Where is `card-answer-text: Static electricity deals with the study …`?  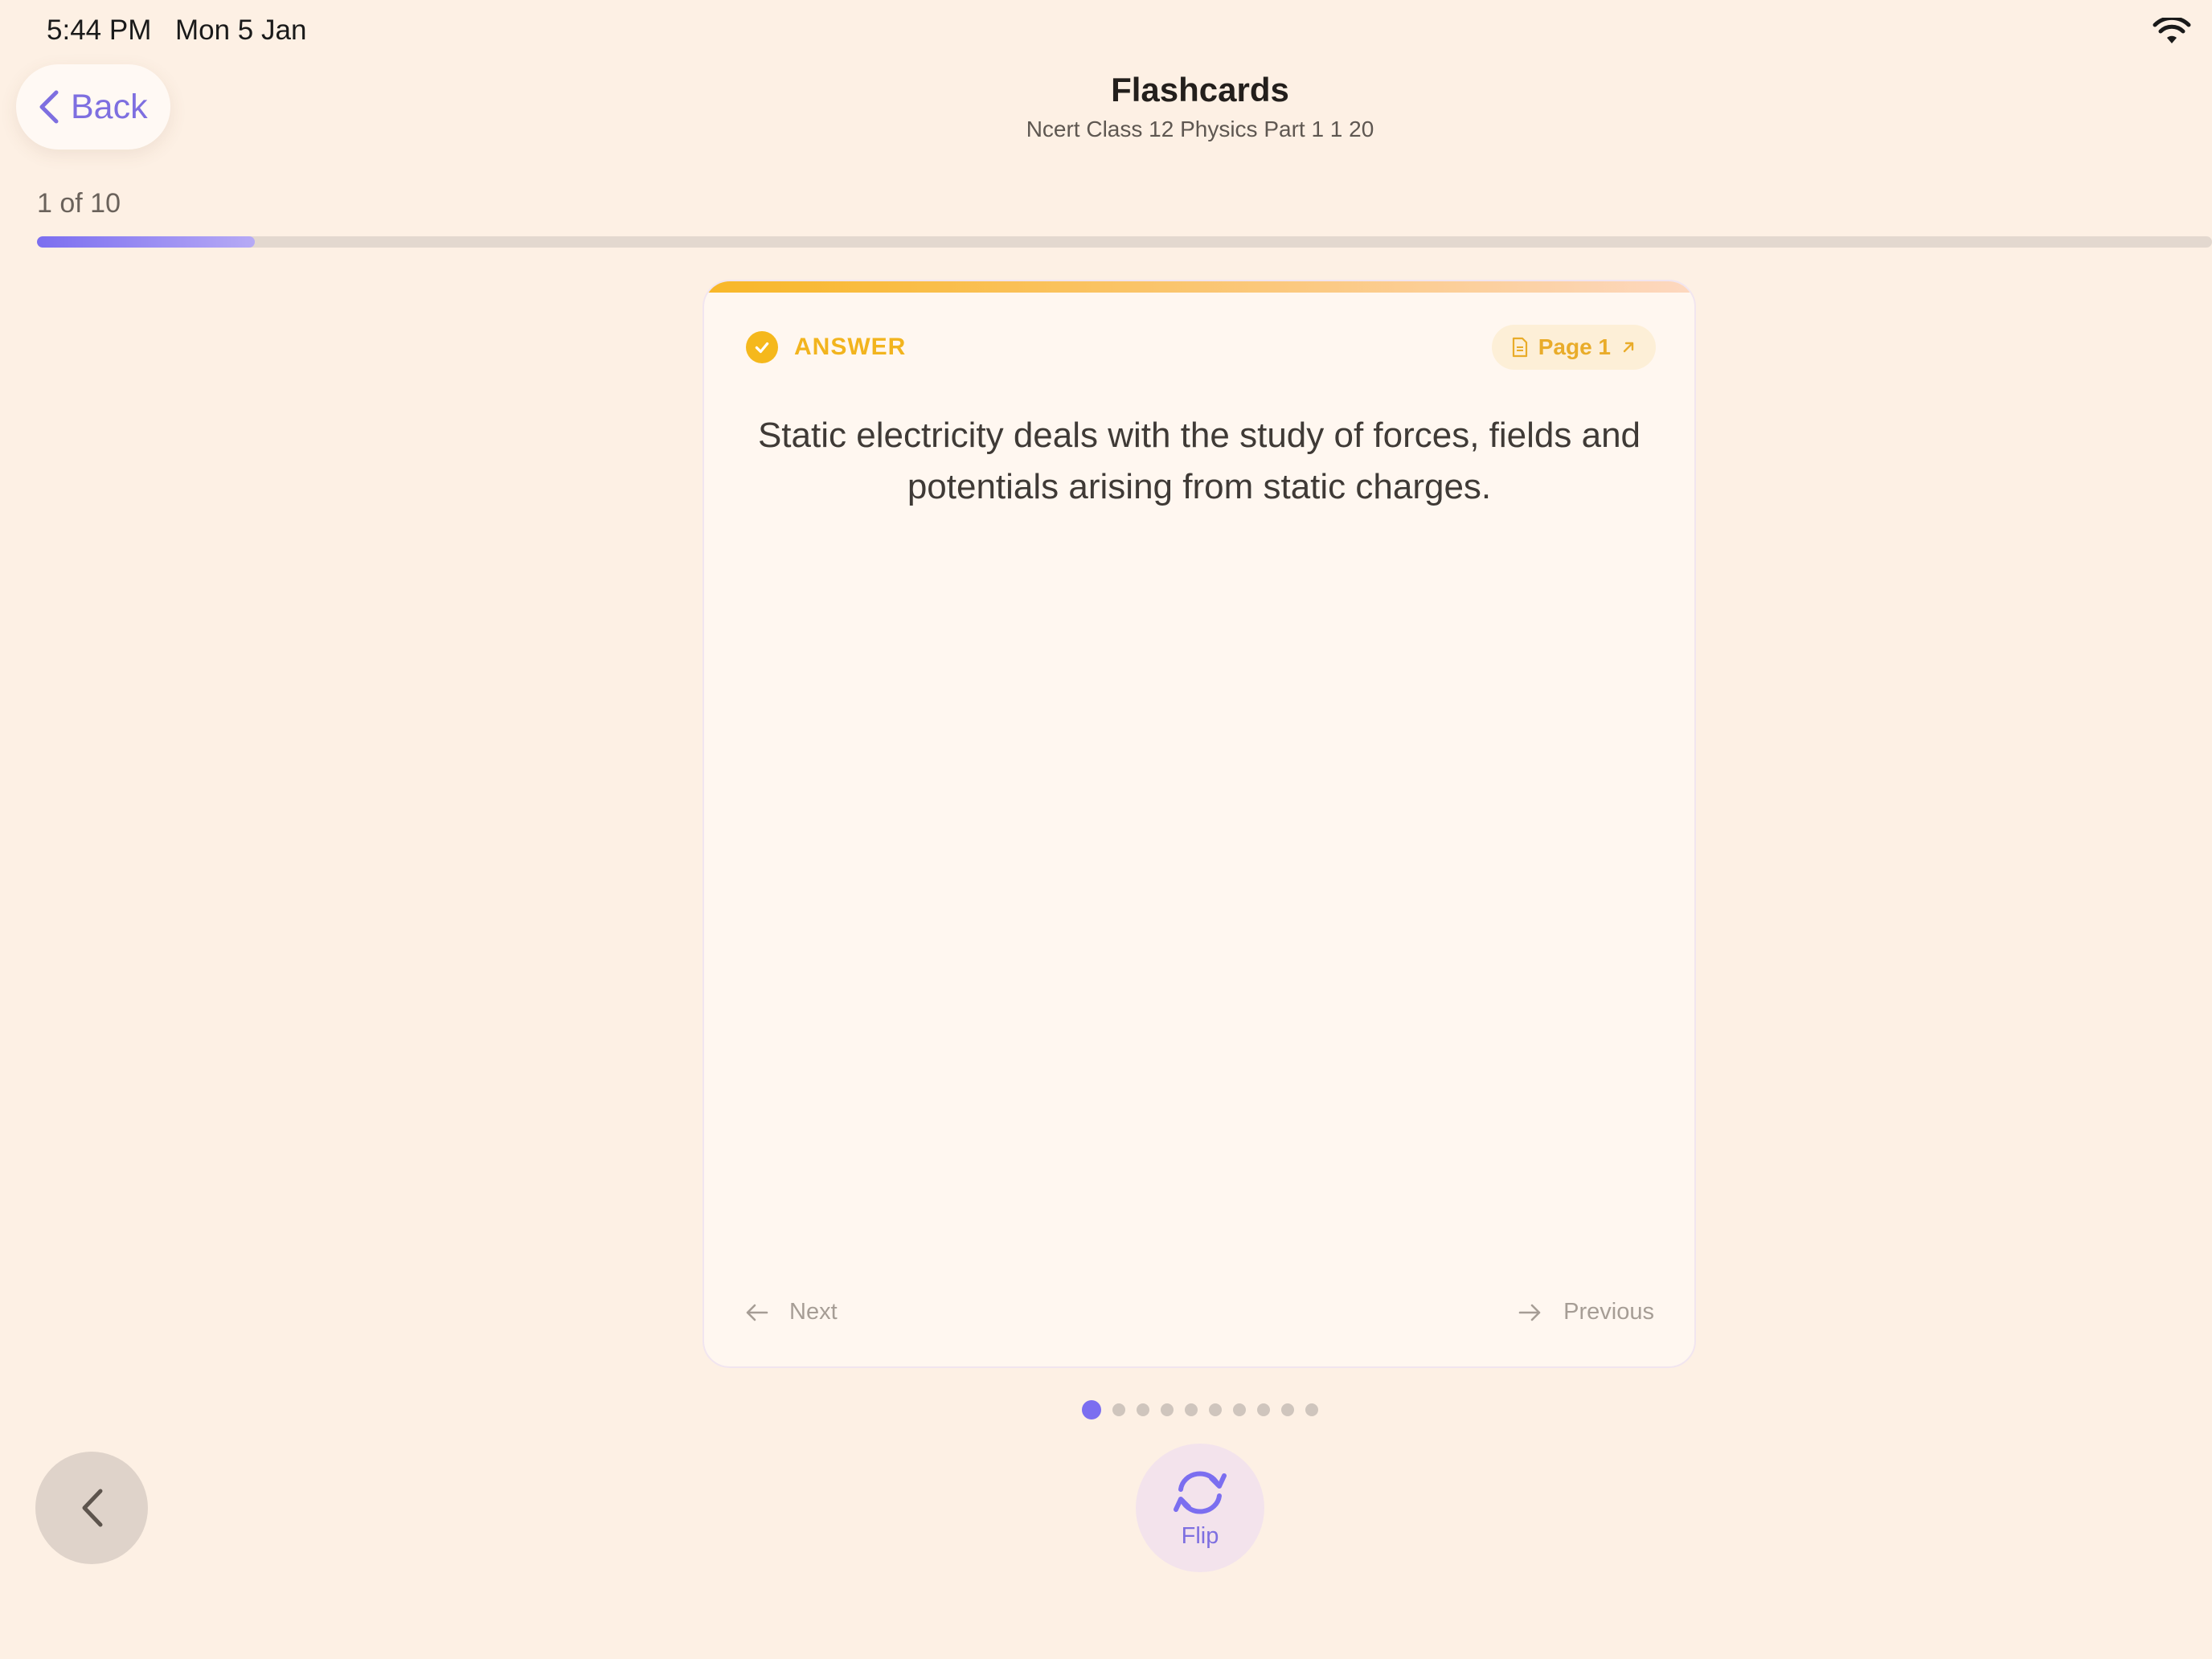
card-answer-text: Static electricity deals with the study … is located at coordinates (1199, 461).